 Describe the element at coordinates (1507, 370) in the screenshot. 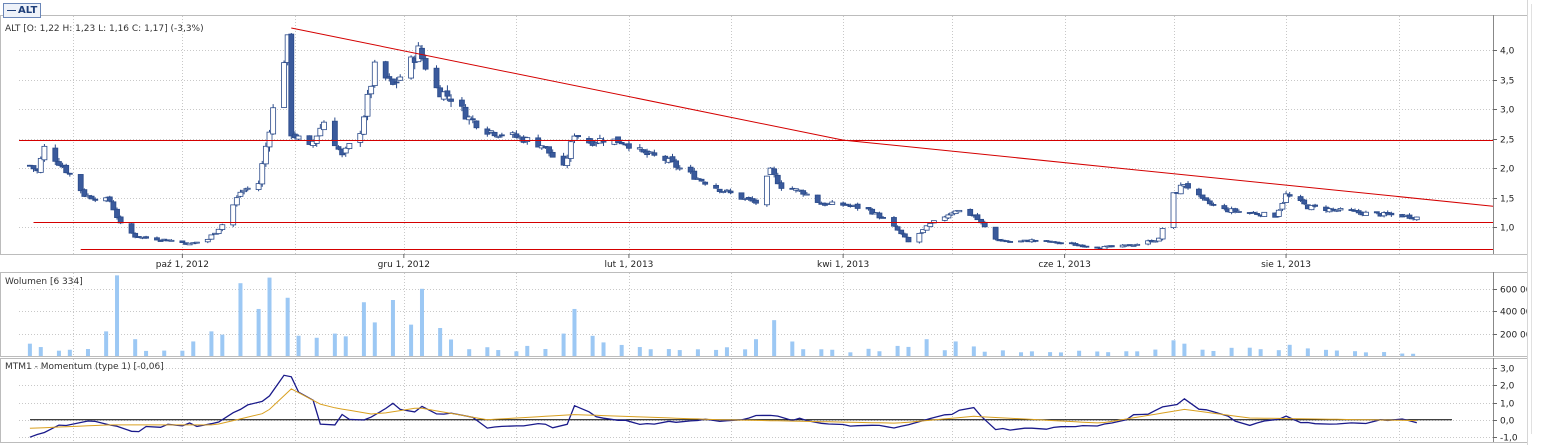

I see `momentum-y-tick-label: 3,0` at that location.